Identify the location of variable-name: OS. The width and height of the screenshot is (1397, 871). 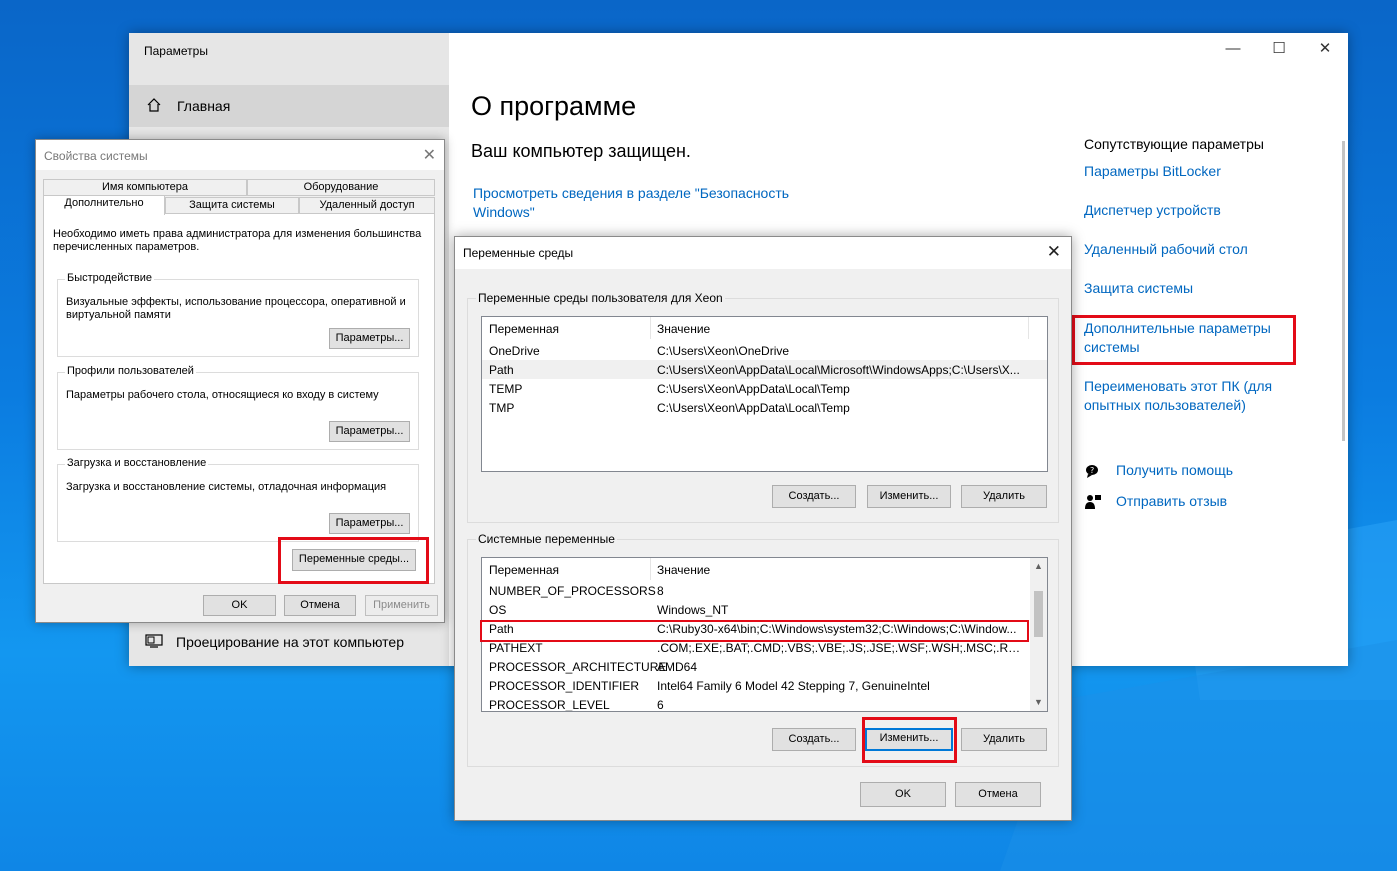
(498, 610).